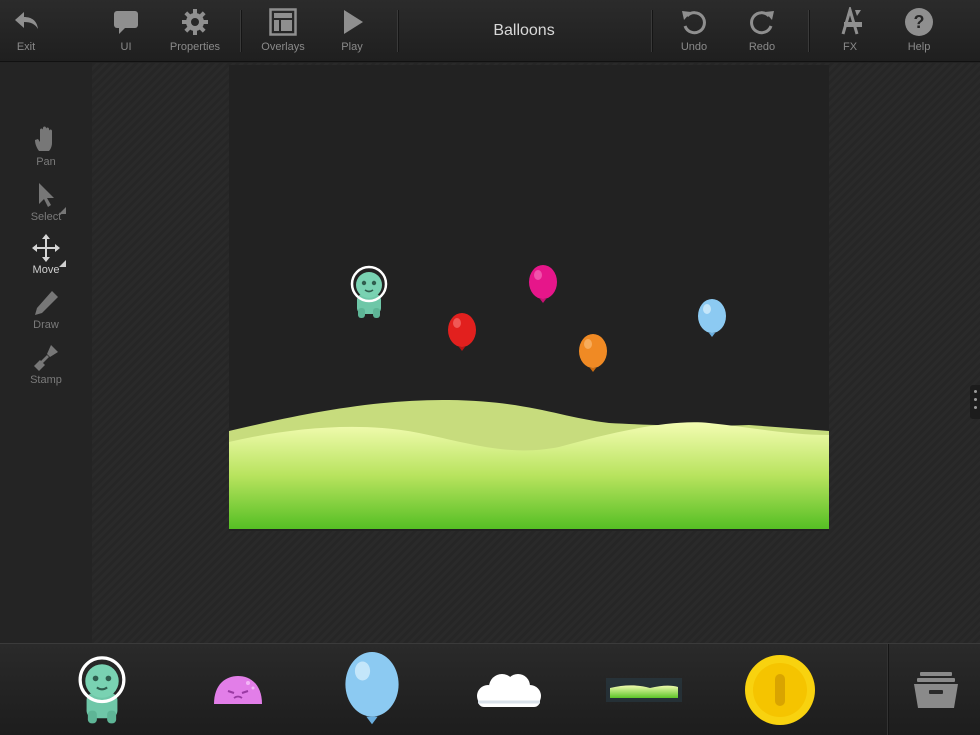  What do you see at coordinates (46, 195) in the screenshot?
I see `cursor-arrow-icon` at bounding box center [46, 195].